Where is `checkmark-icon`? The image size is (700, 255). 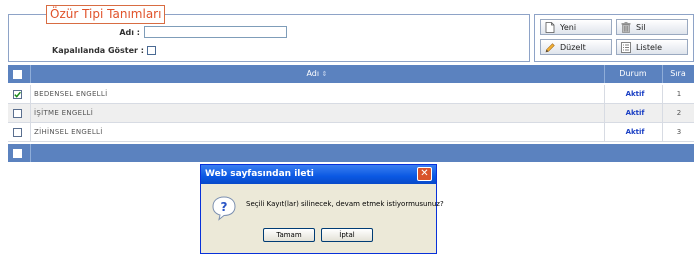 checkmark-icon is located at coordinates (17, 94).